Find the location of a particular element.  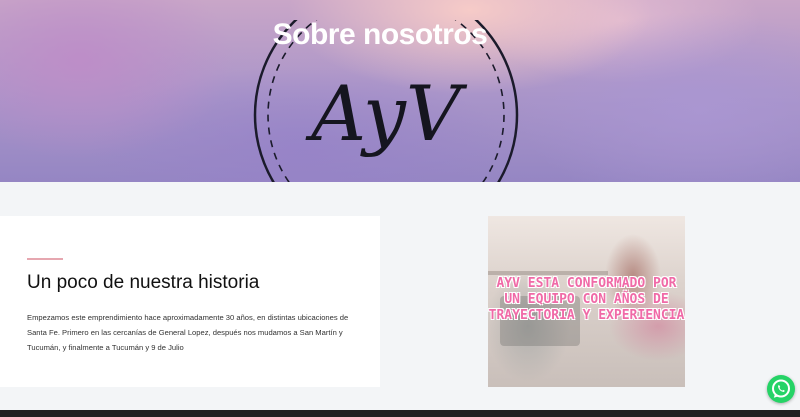

title-divider is located at coordinates (45, 259).